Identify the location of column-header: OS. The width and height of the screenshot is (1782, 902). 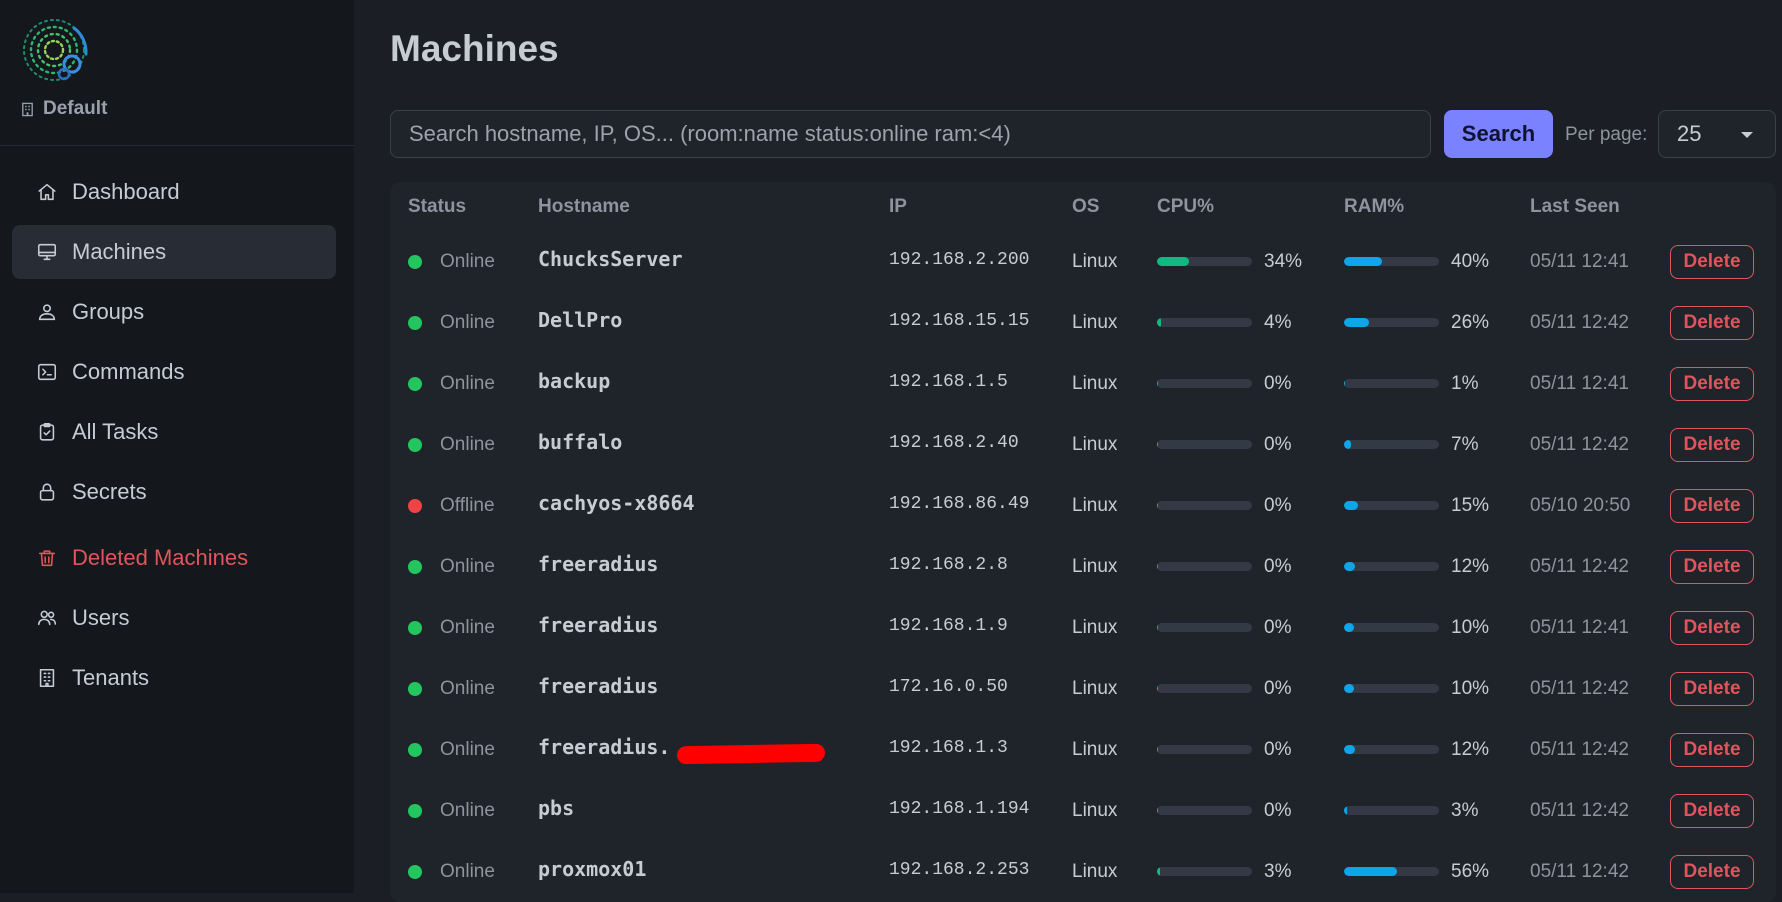
(1085, 207).